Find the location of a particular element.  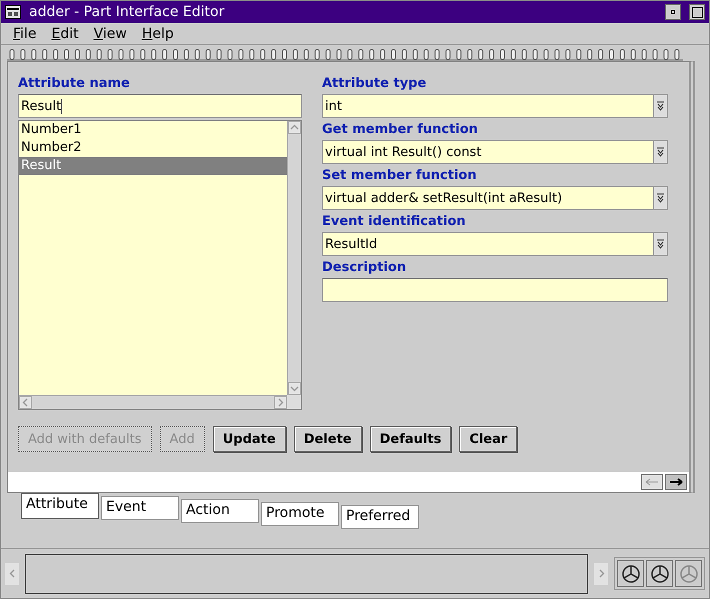

system-menu-icon is located at coordinates (13, 12).